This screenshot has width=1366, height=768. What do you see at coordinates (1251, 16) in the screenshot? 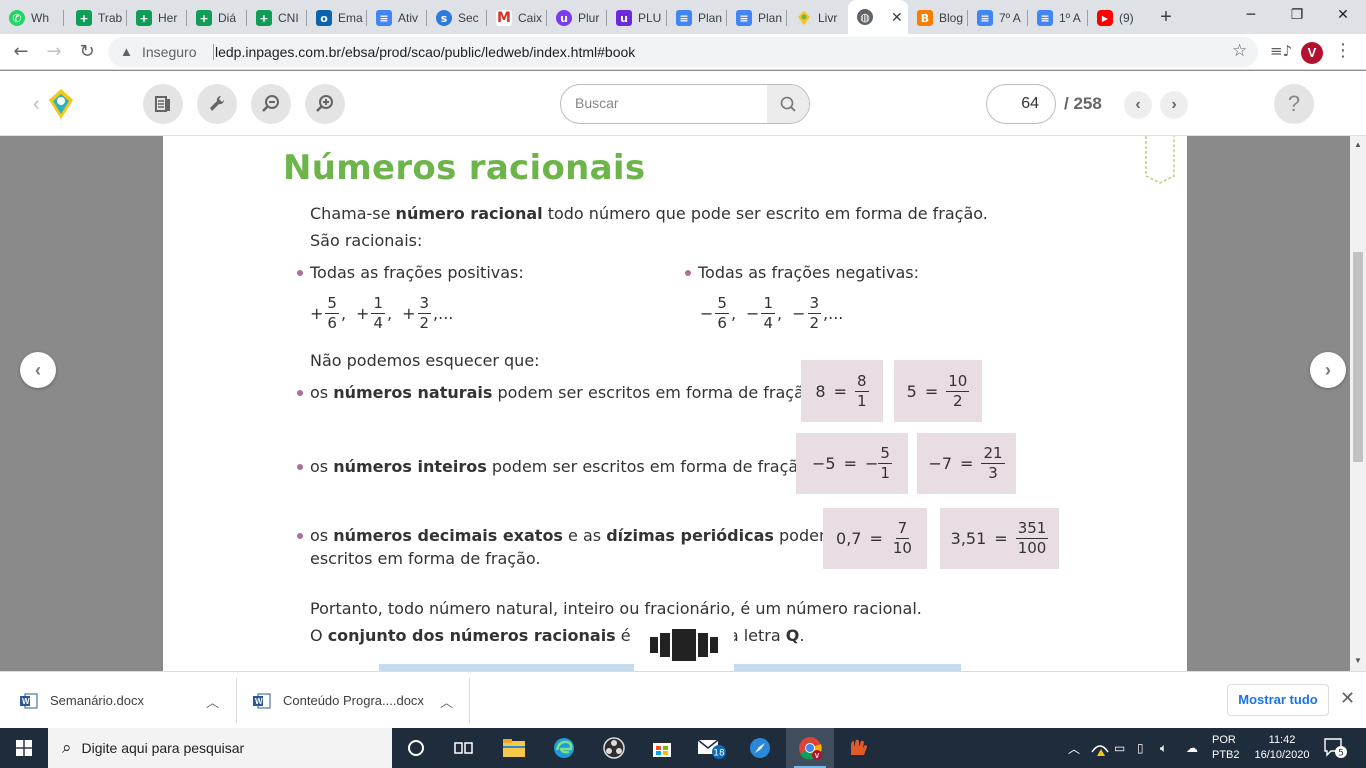
I see `minimize-icon: ─` at bounding box center [1251, 16].